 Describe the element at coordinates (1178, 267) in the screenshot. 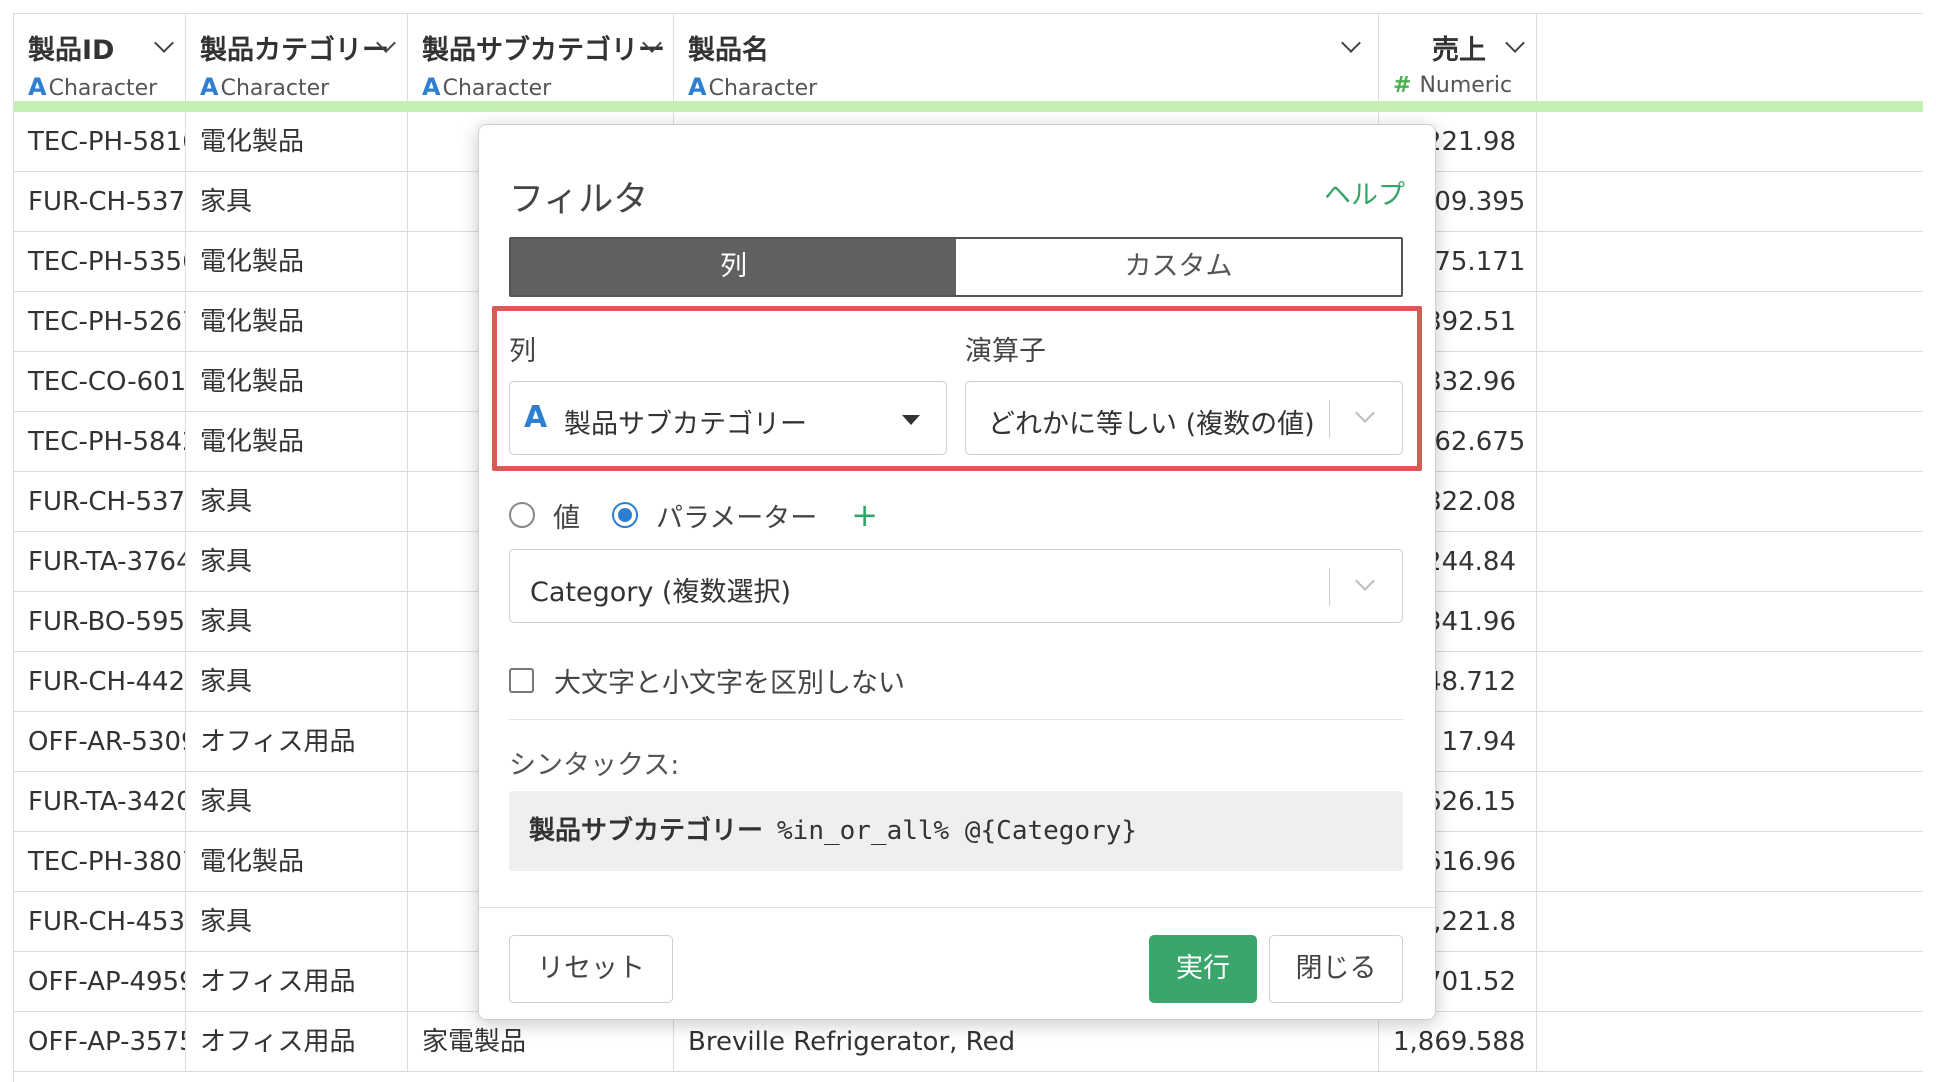

I see `tab-custom: カスタム` at that location.